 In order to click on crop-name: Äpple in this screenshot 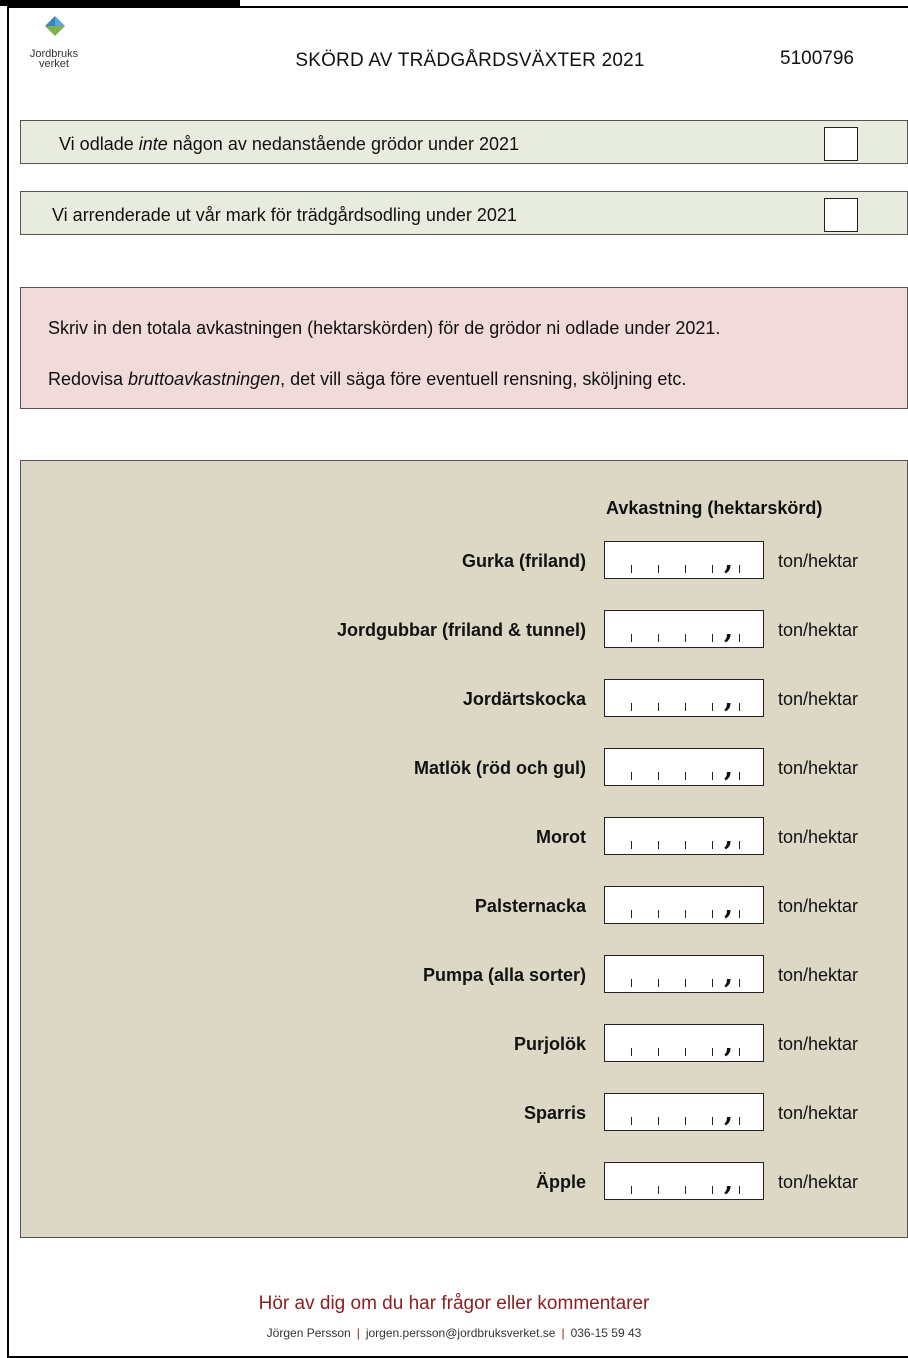, I will do `click(560, 1182)`.